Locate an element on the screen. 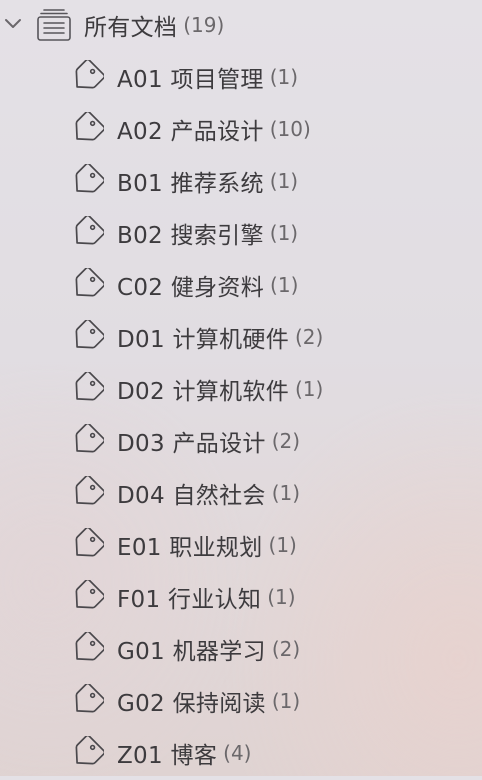  tag-item: B02 搜索引擎 (1) is located at coordinates (241, 234).